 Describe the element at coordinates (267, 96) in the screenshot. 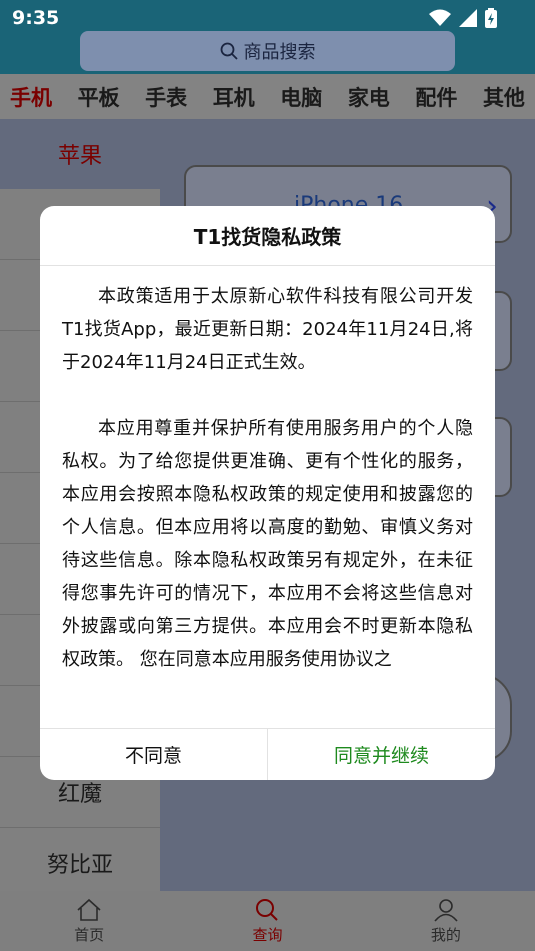

I see `category-tabs: 手机 平板 手表 耳机 电脑 家电 配件 其他` at that location.